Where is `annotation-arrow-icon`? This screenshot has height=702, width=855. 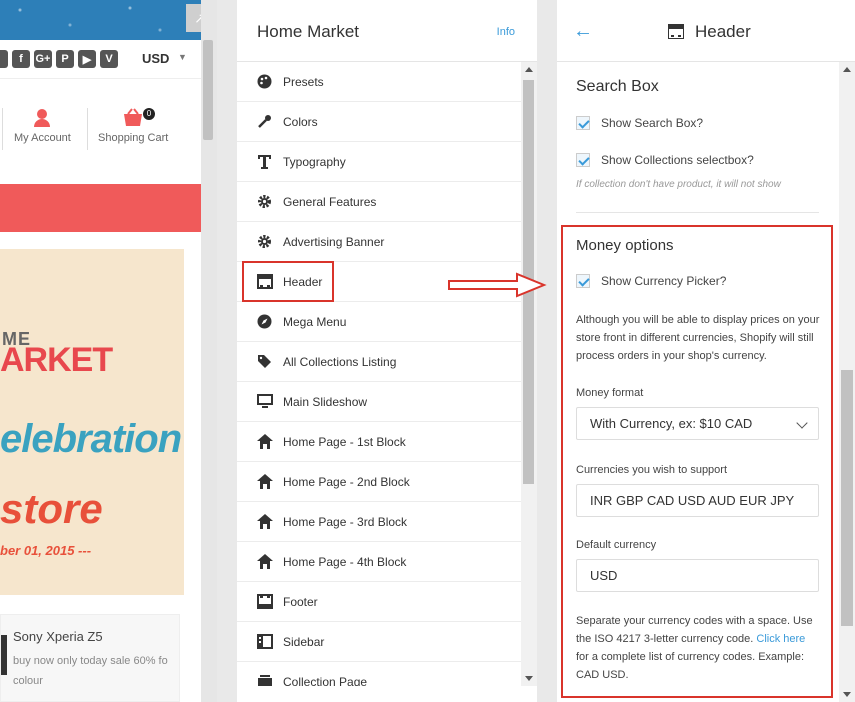
annotation-arrow-icon is located at coordinates (497, 285).